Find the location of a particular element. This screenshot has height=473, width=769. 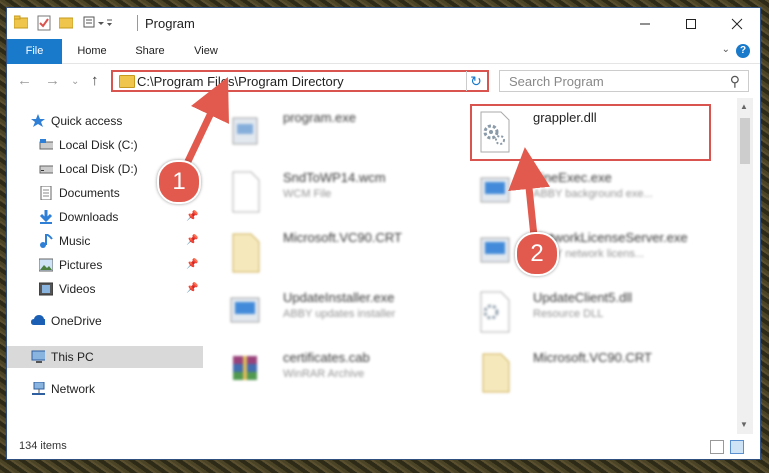

step-badge-1: 1 is located at coordinates (179, 182).